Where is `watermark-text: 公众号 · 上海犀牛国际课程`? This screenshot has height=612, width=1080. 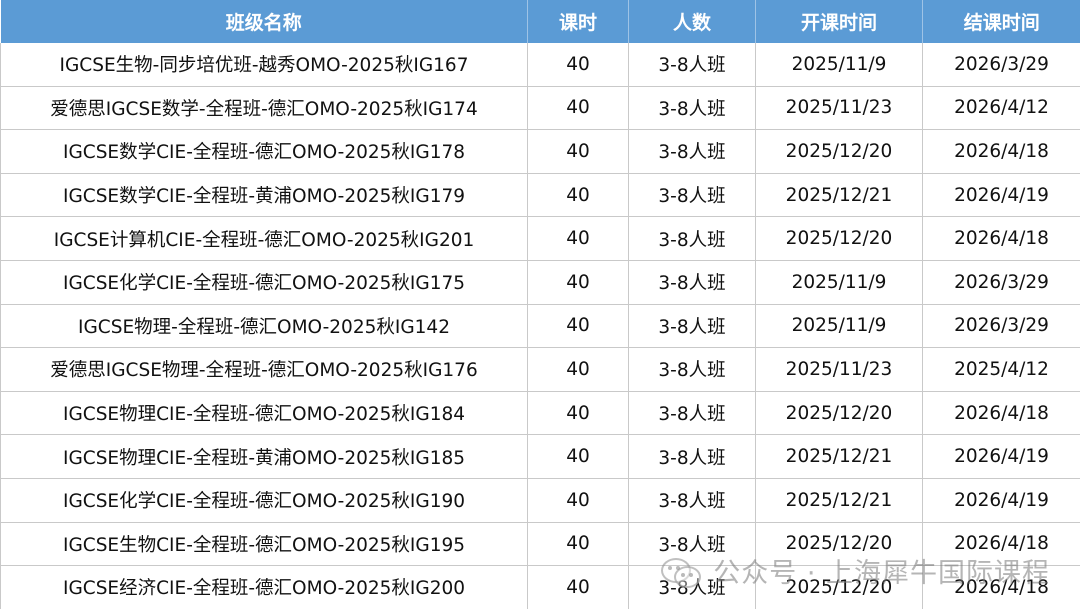
watermark-text: 公众号 · 上海犀牛国际课程 is located at coordinates (881, 573).